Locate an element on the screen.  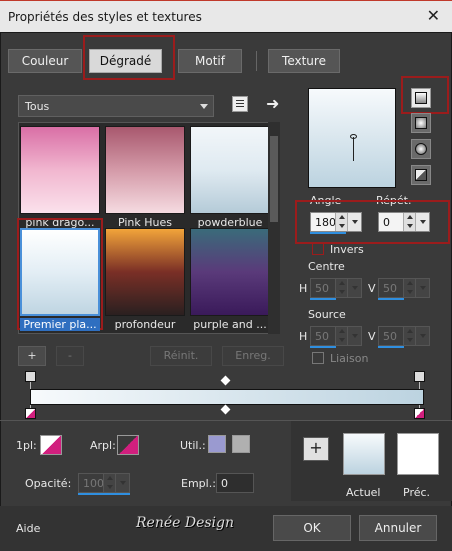
tab-degrade: Dégradé is located at coordinates (125, 61).